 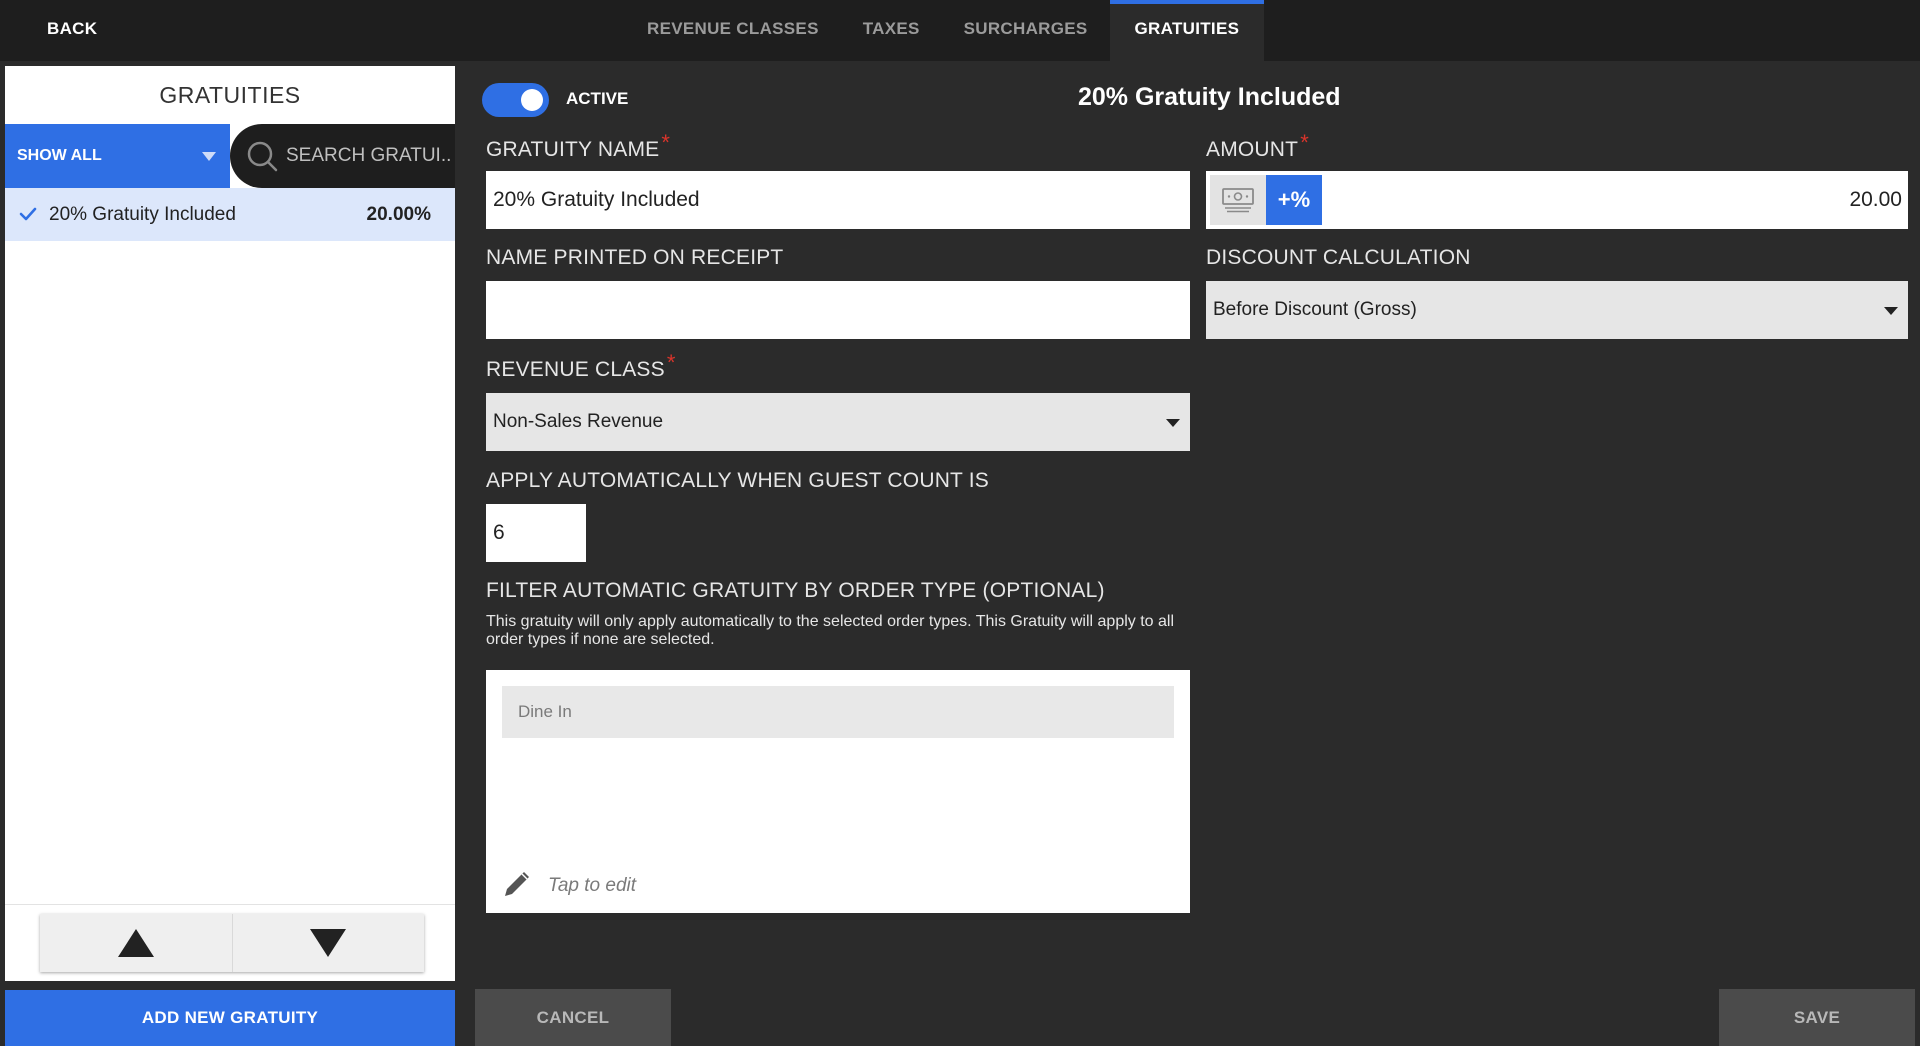 I want to click on back-button: BACK, so click(x=72, y=30).